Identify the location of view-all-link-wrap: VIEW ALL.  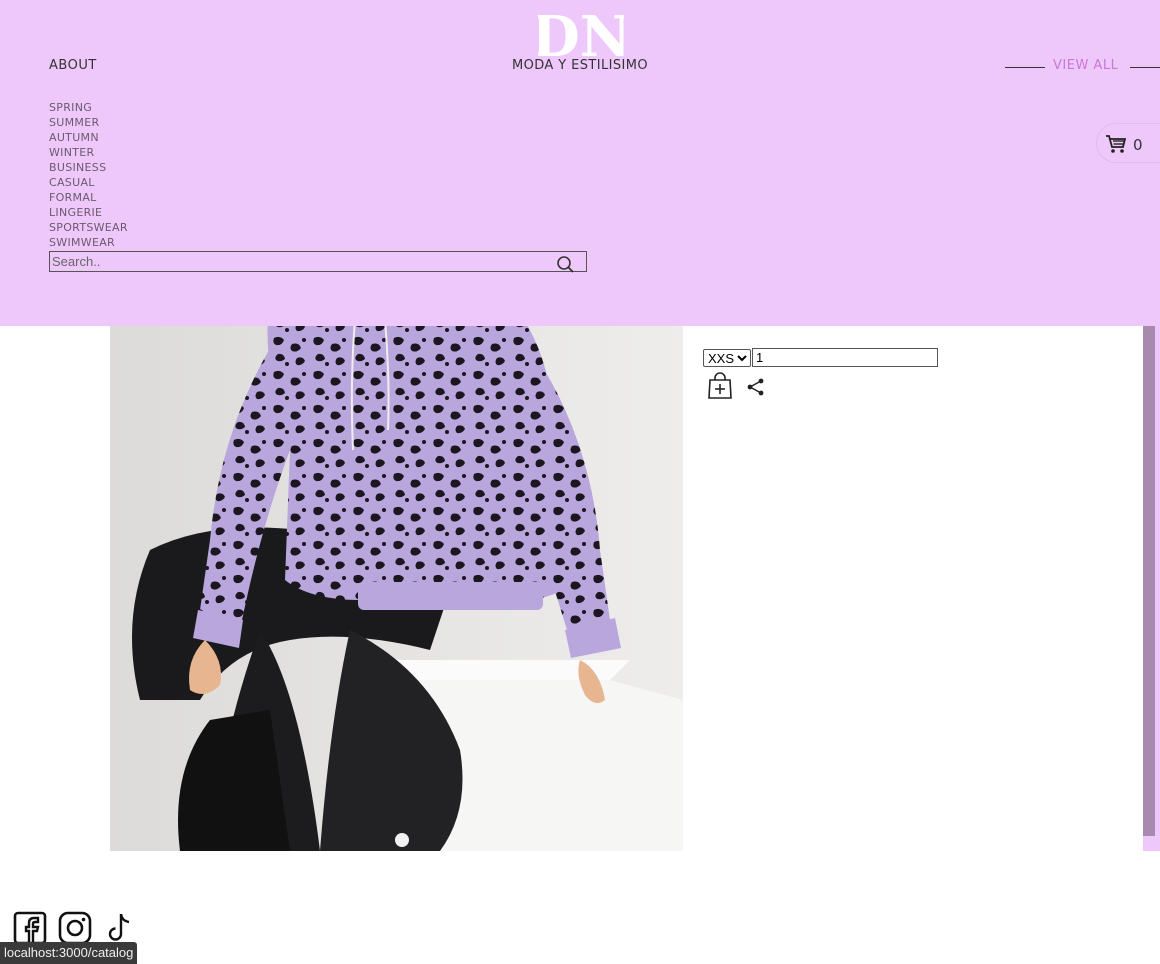
(1082, 68).